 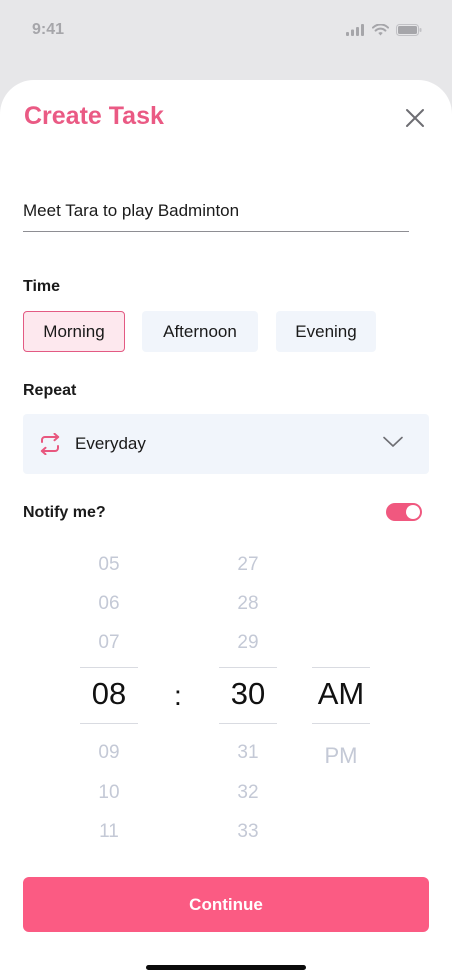 I want to click on continue-button: Continue, so click(x=226, y=904).